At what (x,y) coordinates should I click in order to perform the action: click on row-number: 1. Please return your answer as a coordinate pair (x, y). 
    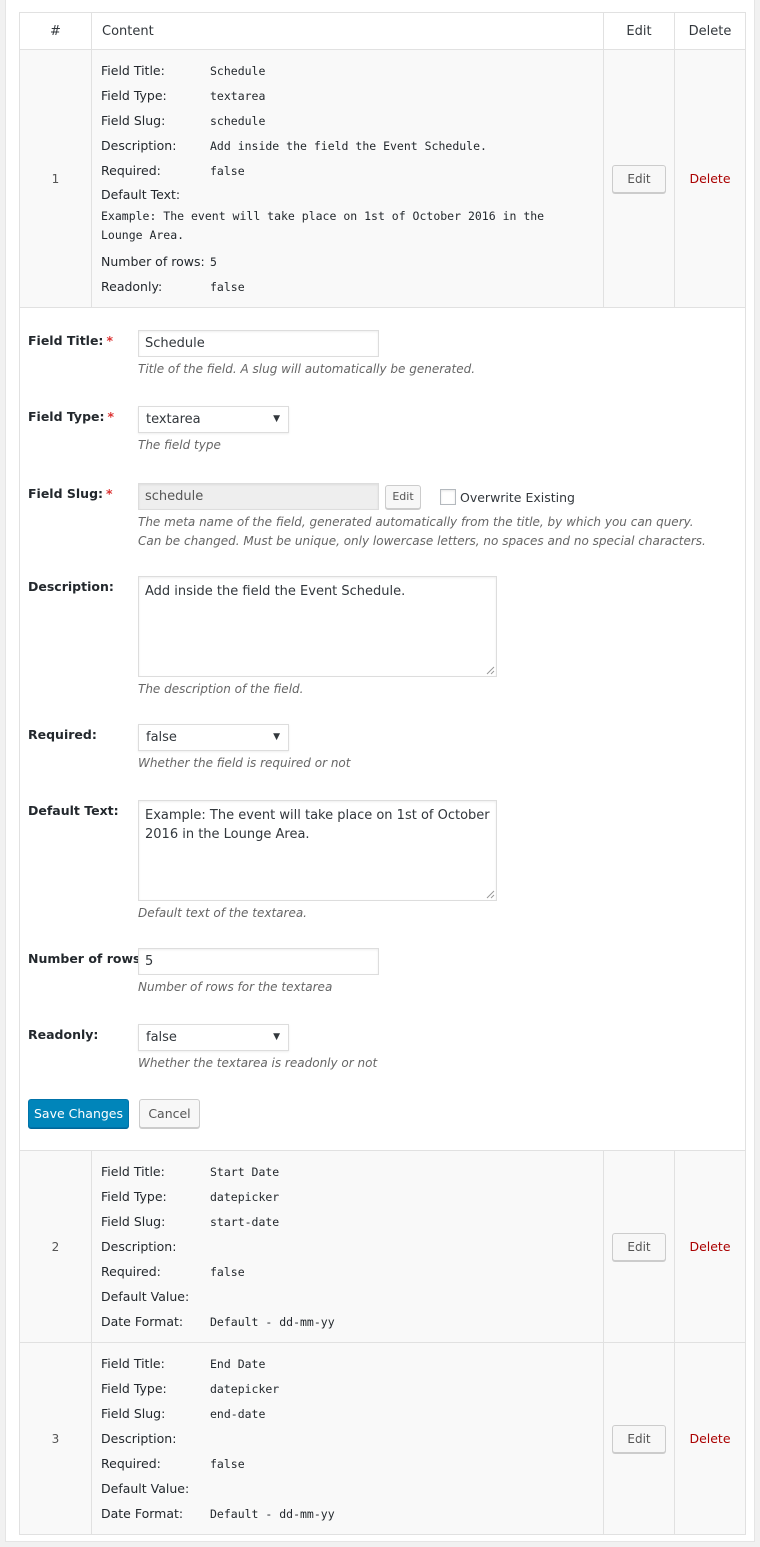
    Looking at the image, I should click on (55, 178).